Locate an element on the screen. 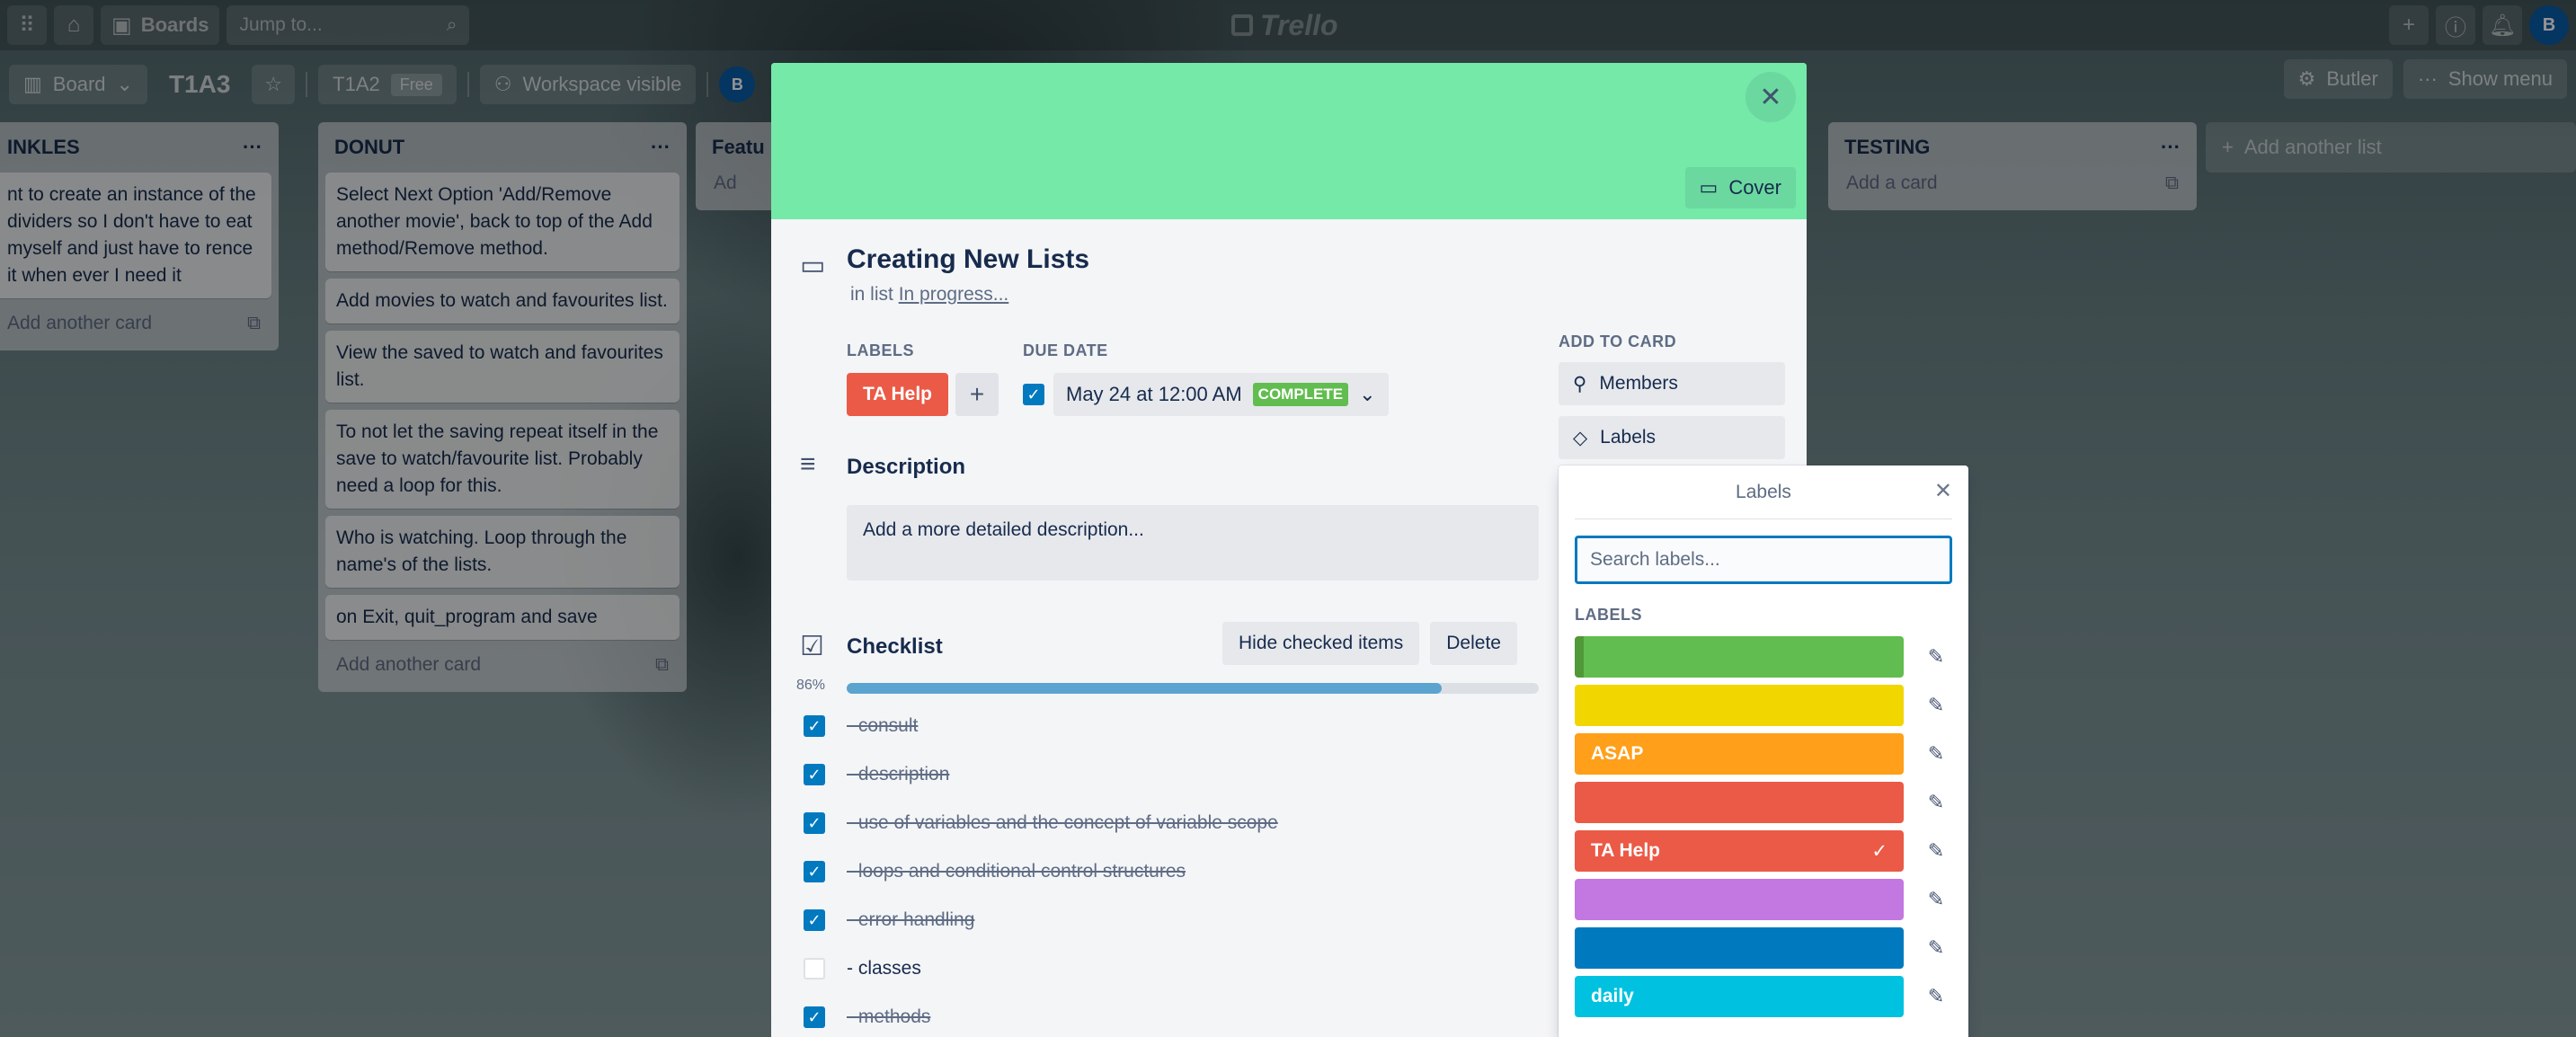  checklist-checkbox is located at coordinates (814, 968).